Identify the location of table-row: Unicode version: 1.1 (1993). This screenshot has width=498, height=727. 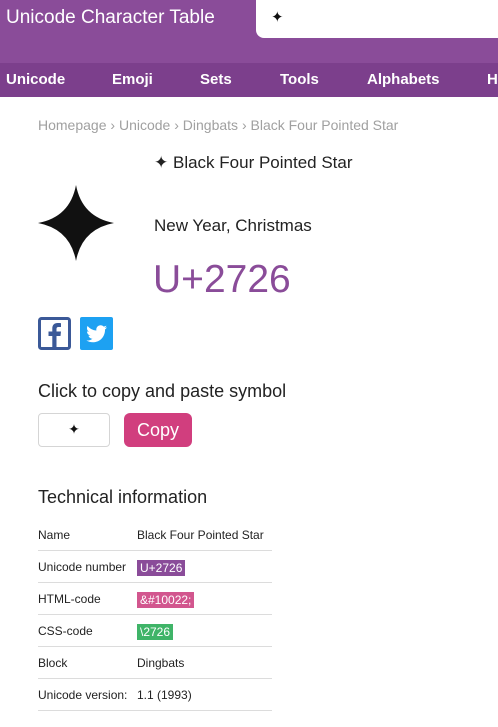
(155, 695).